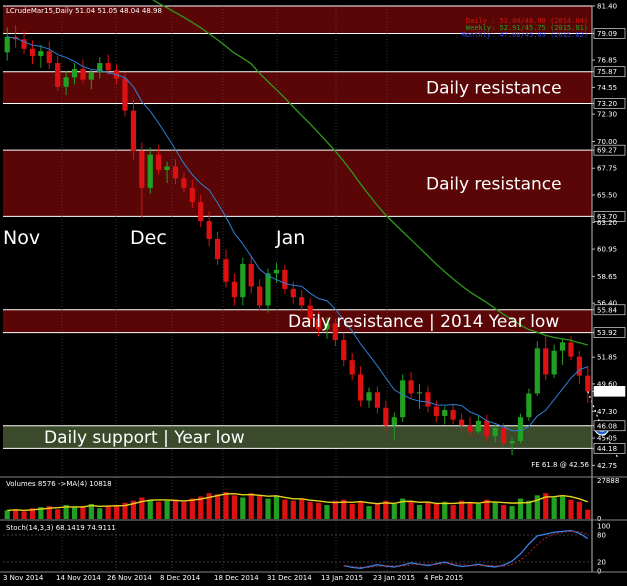 This screenshot has width=627, height=586. I want to click on month-label: Dec, so click(148, 238).